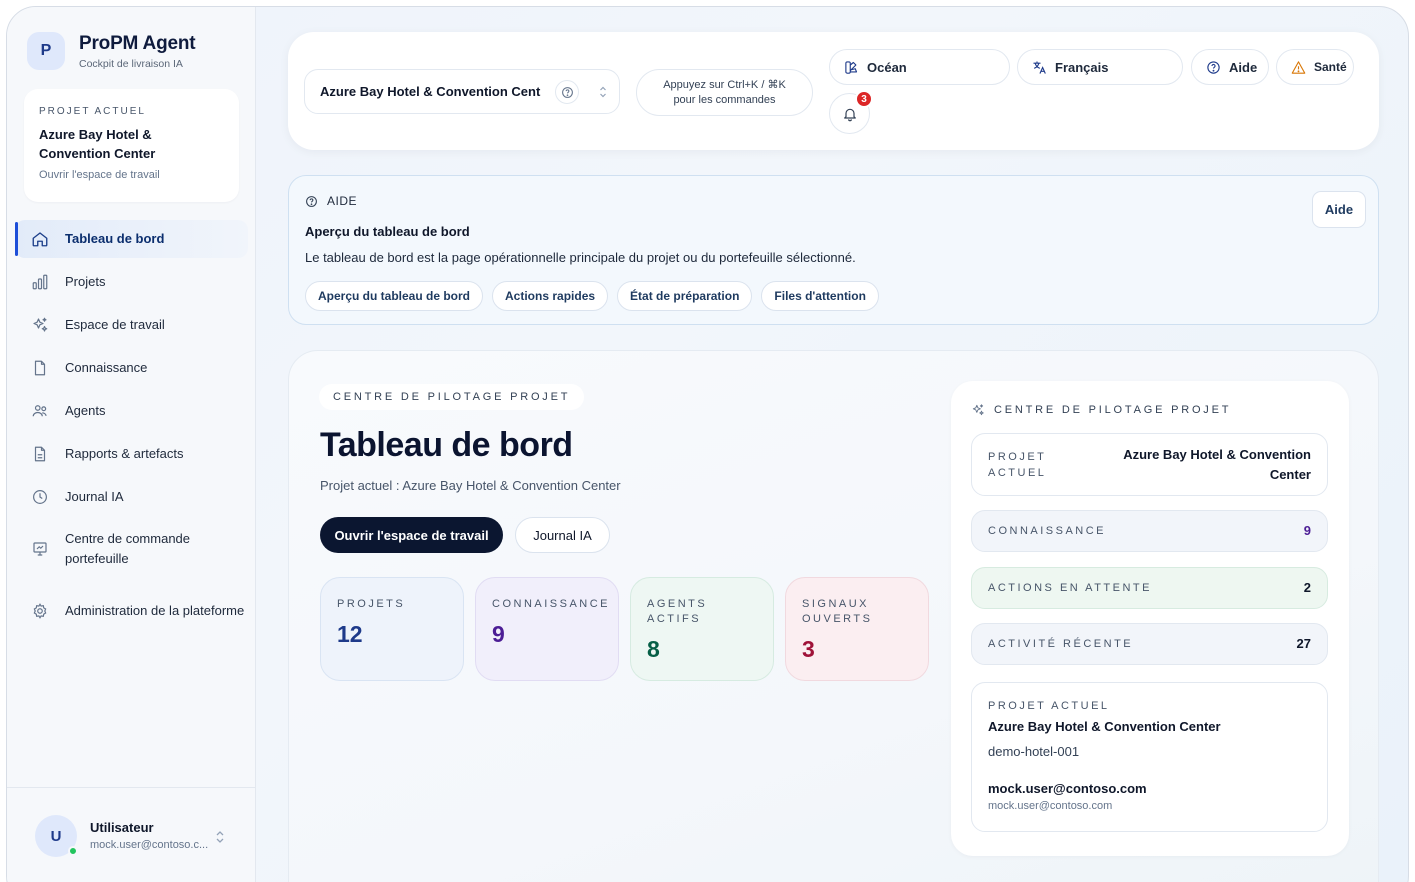  What do you see at coordinates (1067, 788) in the screenshot?
I see `project-detail-email: mock.user@contoso.com` at bounding box center [1067, 788].